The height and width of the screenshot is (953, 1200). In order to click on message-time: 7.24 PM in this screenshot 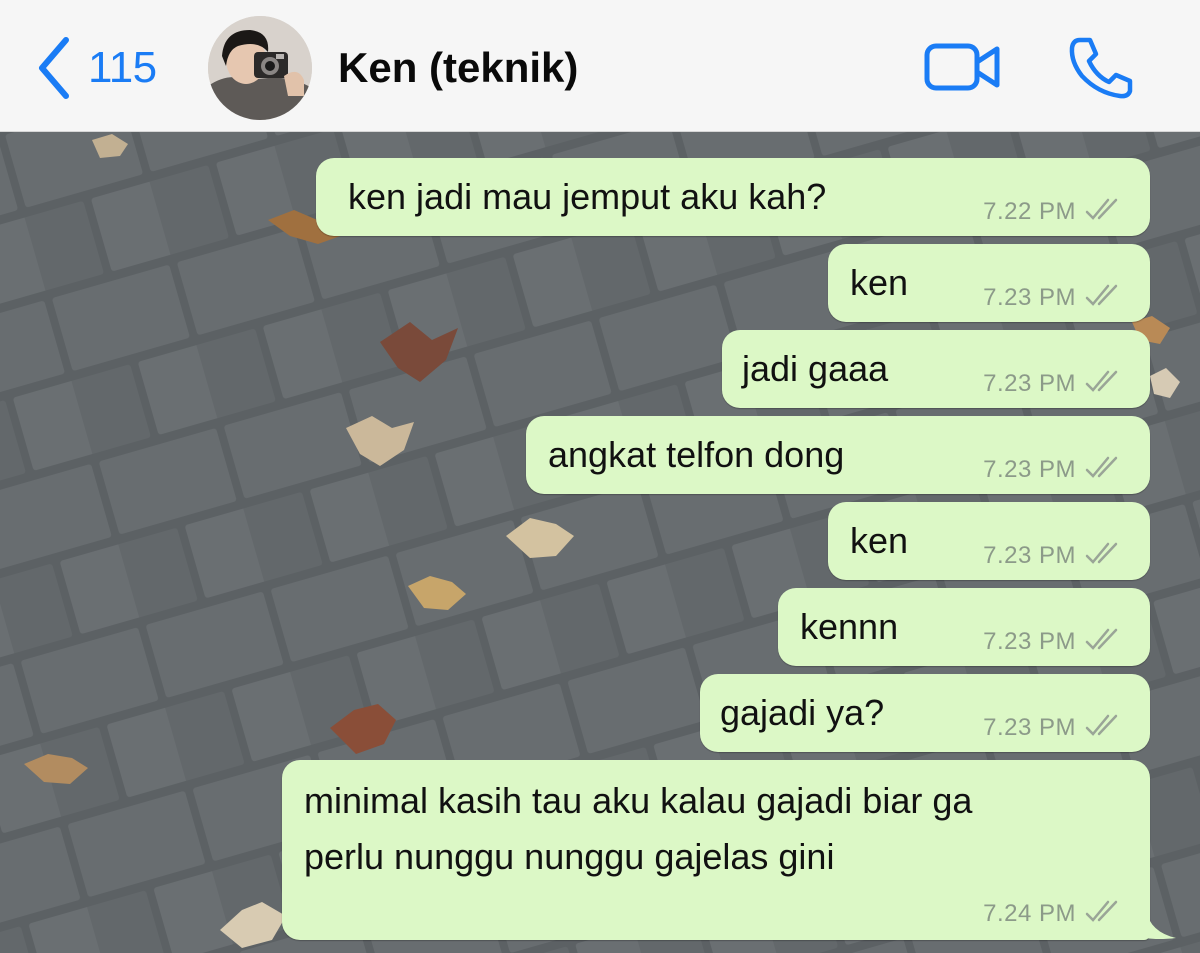, I will do `click(1029, 913)`.